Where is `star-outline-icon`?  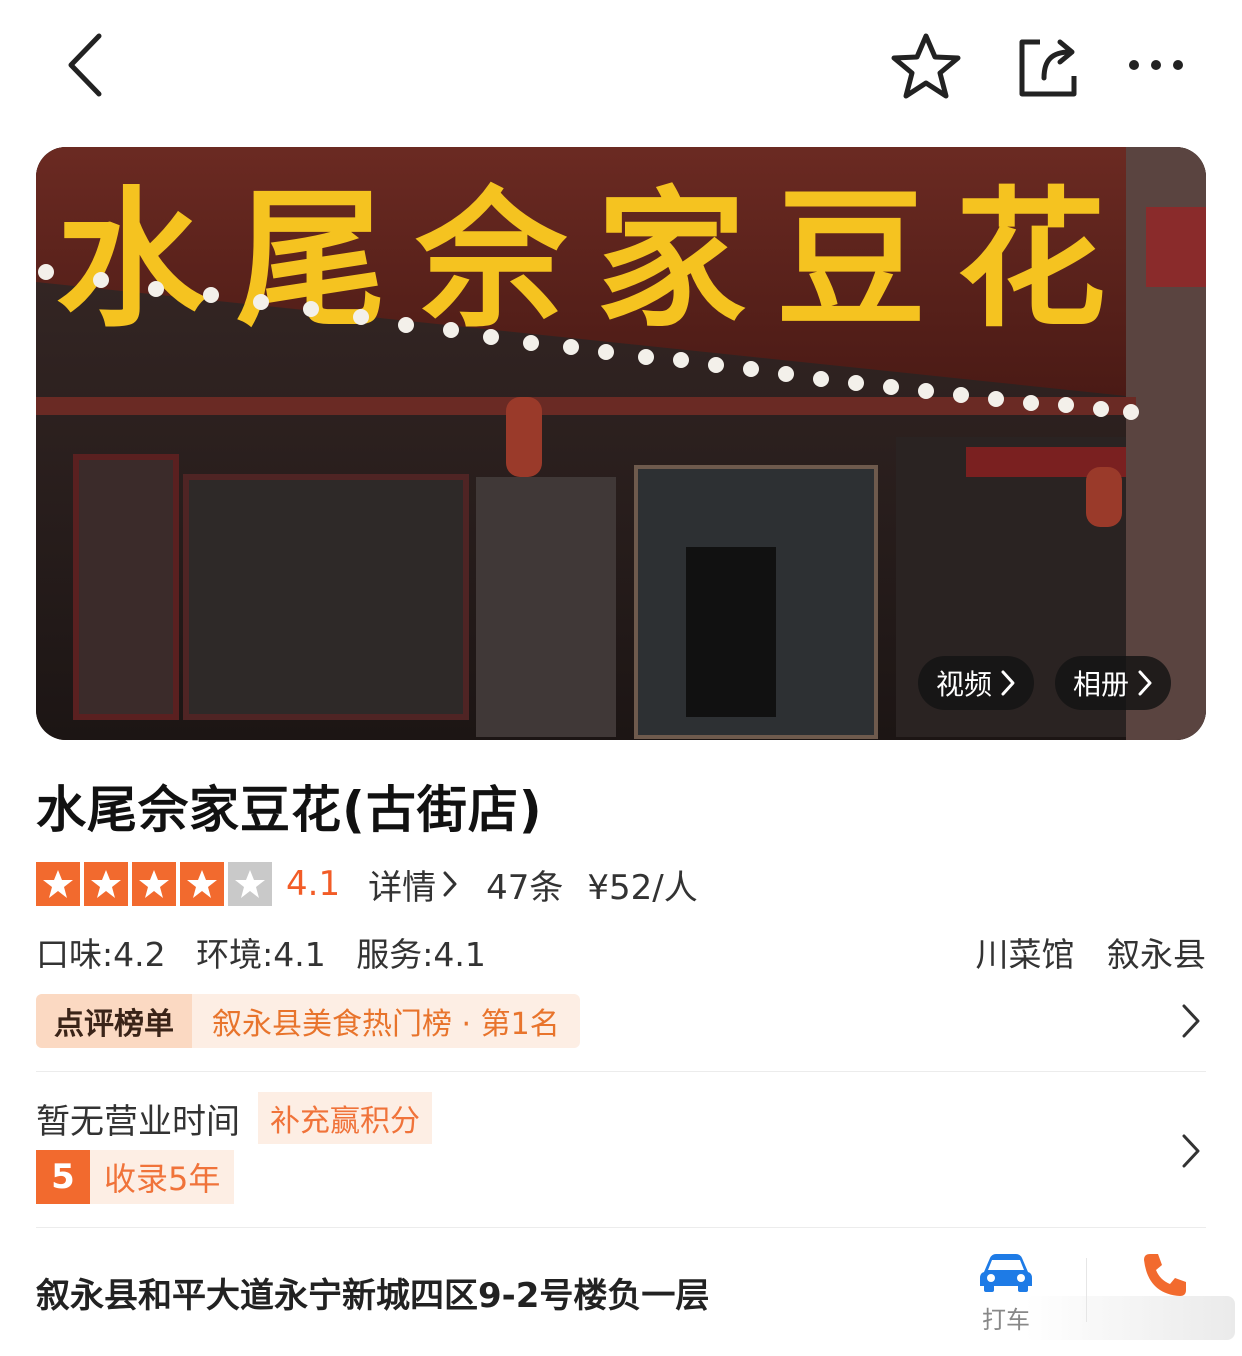 star-outline-icon is located at coordinates (926, 66).